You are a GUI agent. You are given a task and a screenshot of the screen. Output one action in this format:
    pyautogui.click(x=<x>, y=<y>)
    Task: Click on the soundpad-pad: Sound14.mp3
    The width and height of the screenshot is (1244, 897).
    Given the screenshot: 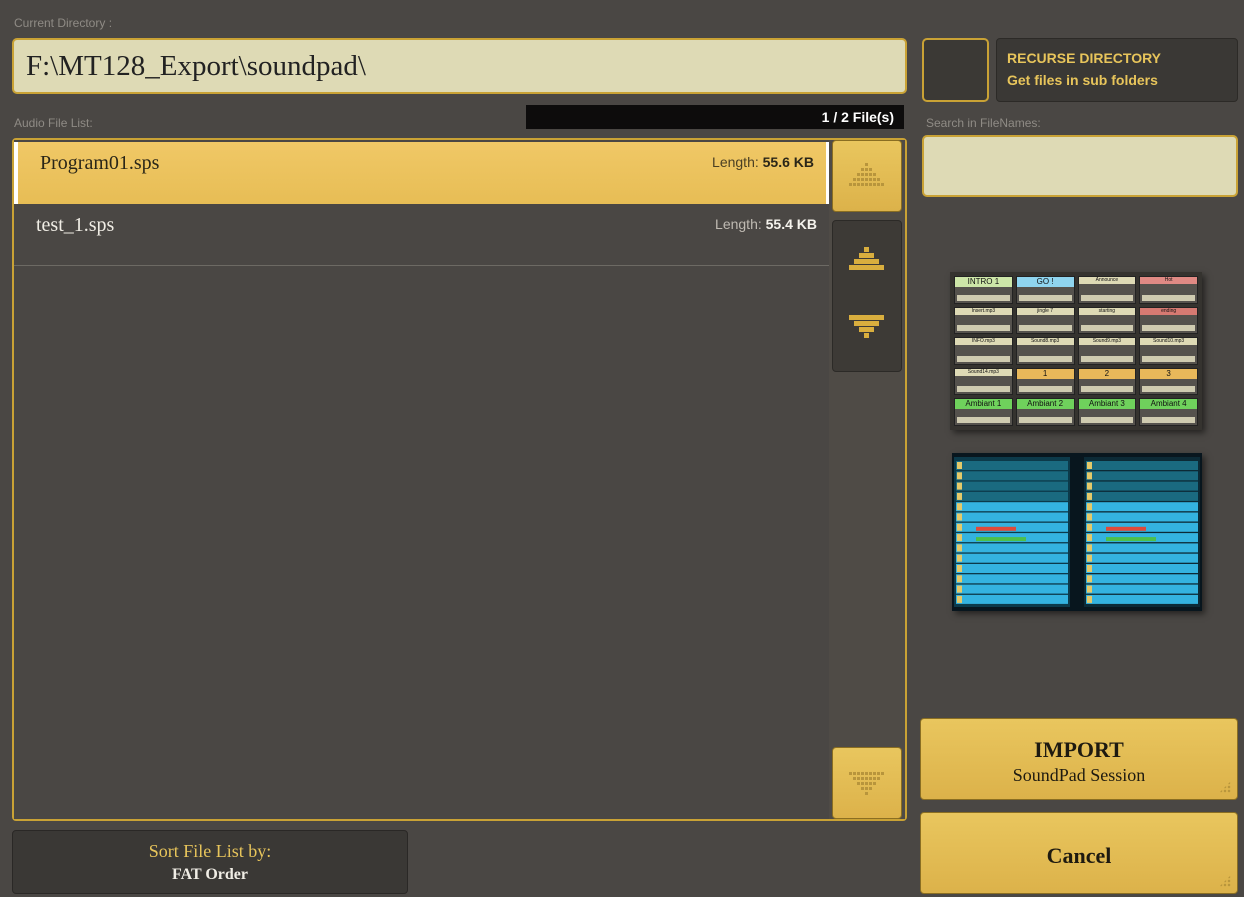 What is the action you would take?
    pyautogui.click(x=983, y=381)
    